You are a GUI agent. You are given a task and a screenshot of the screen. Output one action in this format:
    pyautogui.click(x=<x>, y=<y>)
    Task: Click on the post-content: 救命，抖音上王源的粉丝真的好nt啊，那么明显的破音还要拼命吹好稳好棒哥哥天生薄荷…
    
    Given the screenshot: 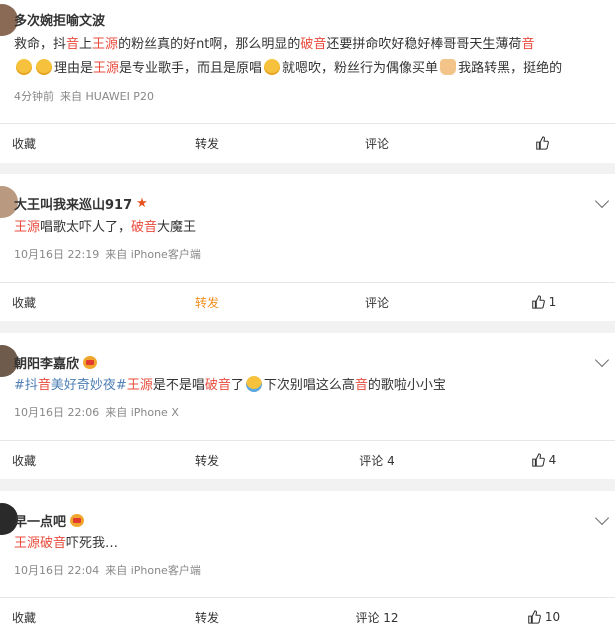 What is the action you would take?
    pyautogui.click(x=288, y=56)
    